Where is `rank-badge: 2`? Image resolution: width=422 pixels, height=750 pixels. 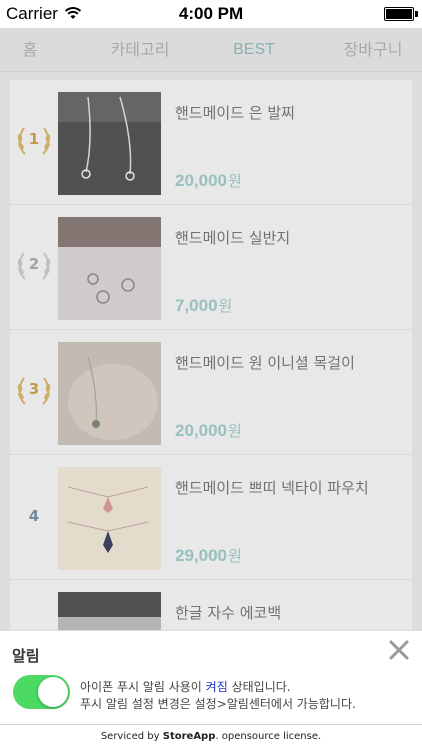
rank-badge: 2 is located at coordinates (34, 266).